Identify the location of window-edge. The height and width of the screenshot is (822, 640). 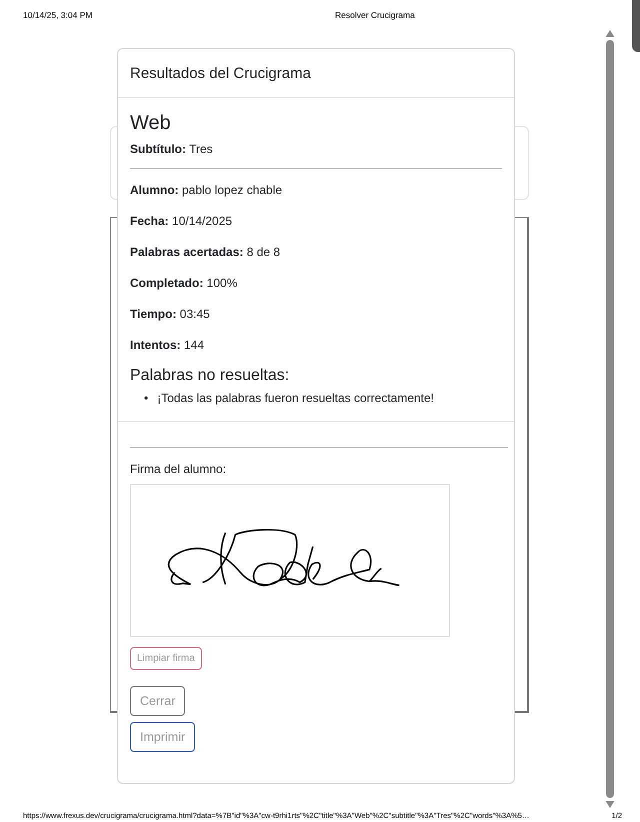
(636, 26).